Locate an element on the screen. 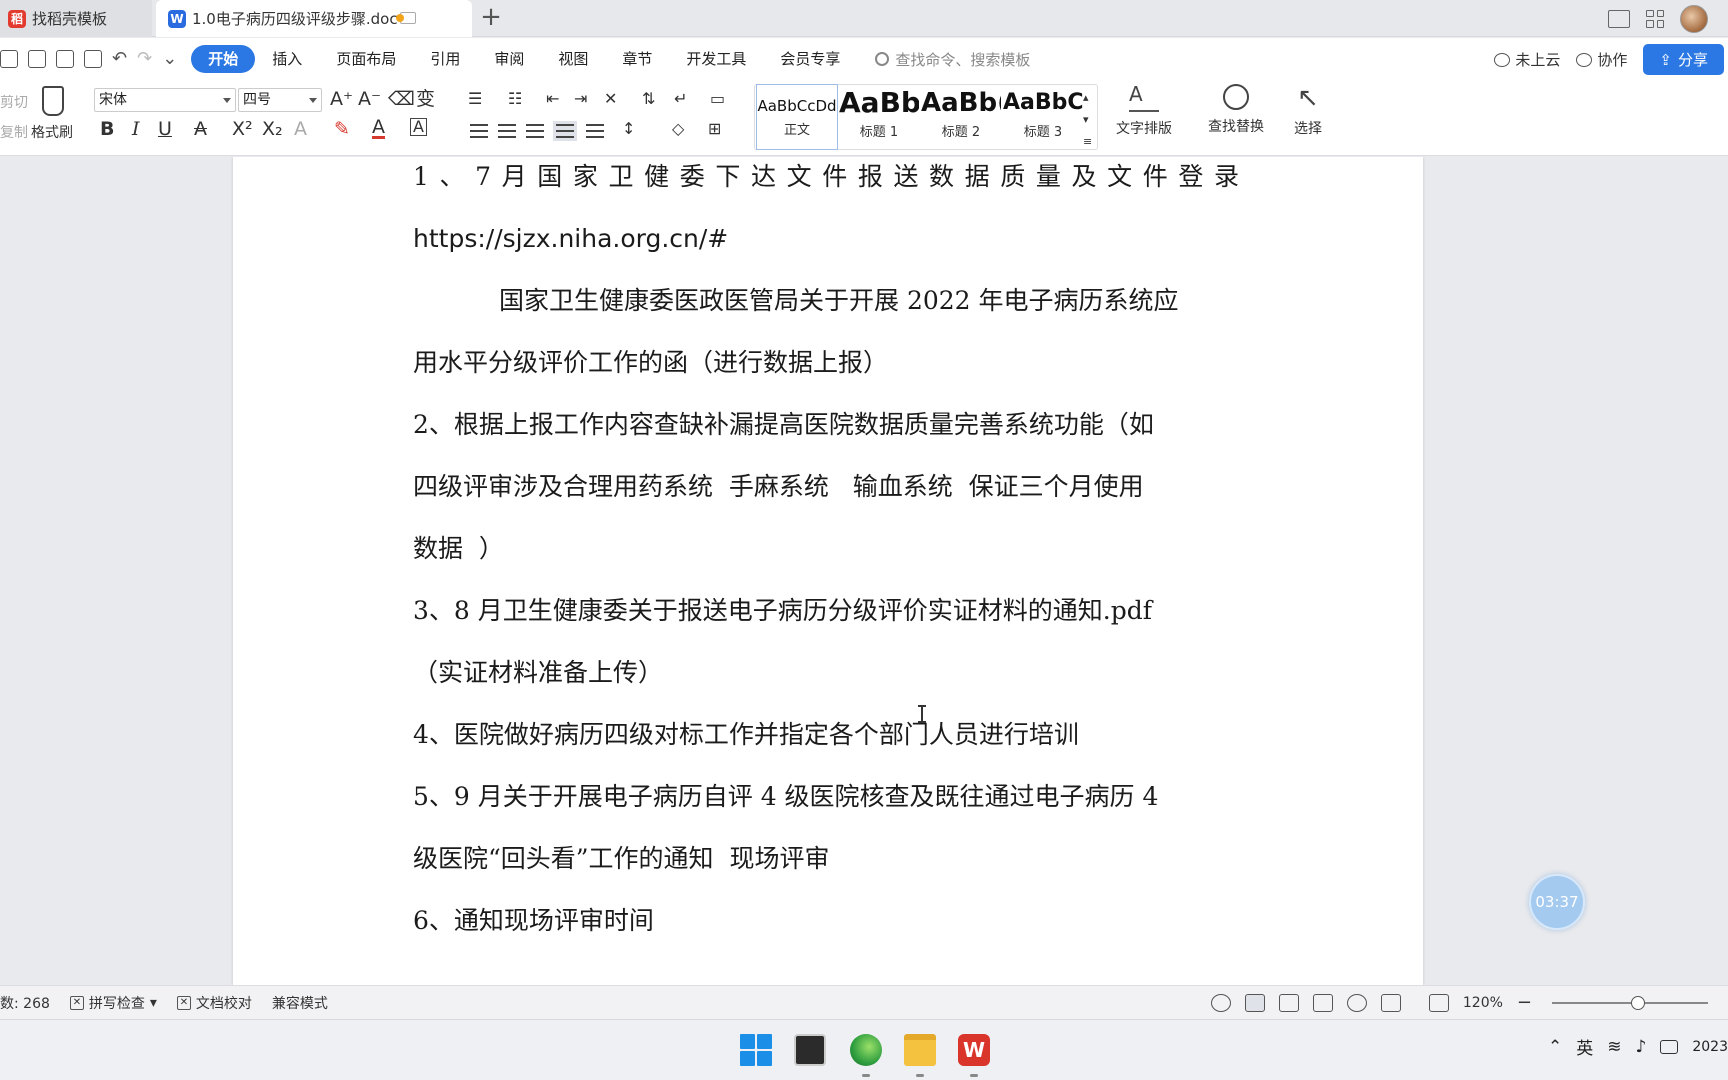 The height and width of the screenshot is (1080, 1728). sort-icon: ⇅ is located at coordinates (648, 99).